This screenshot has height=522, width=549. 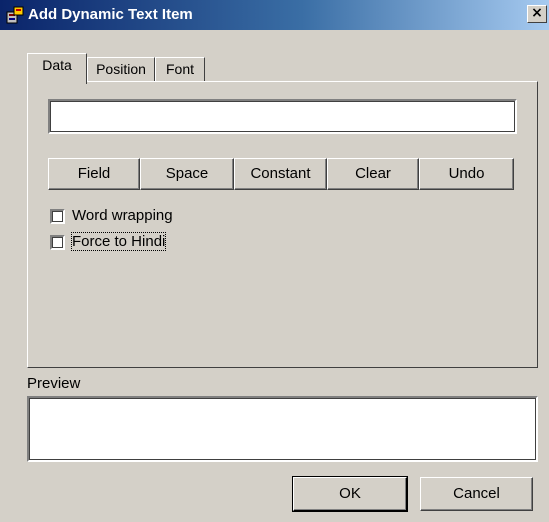 I want to click on preview-box, so click(x=282, y=429).